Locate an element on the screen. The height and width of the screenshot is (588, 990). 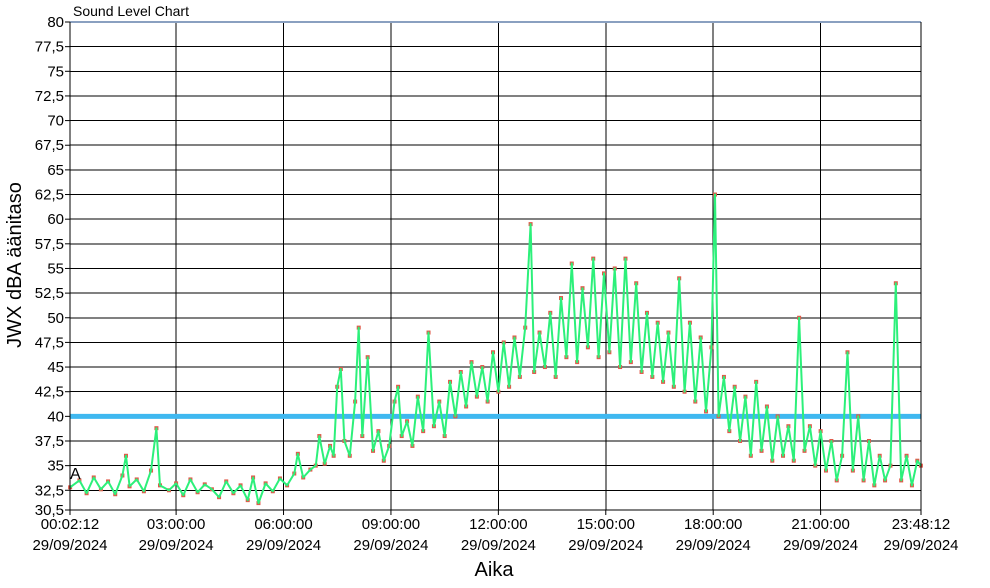
x-tick-time: 18:00:00 is located at coordinates (713, 524).